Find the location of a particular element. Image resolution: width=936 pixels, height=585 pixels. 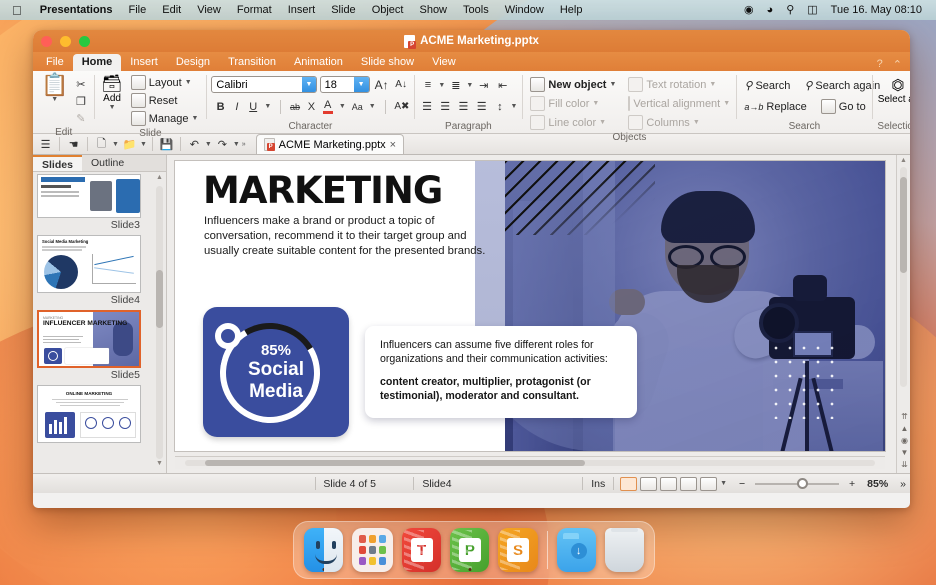

slide-thumbnail-item: ONLINE MARKETING is located at coordinates (99, 415).